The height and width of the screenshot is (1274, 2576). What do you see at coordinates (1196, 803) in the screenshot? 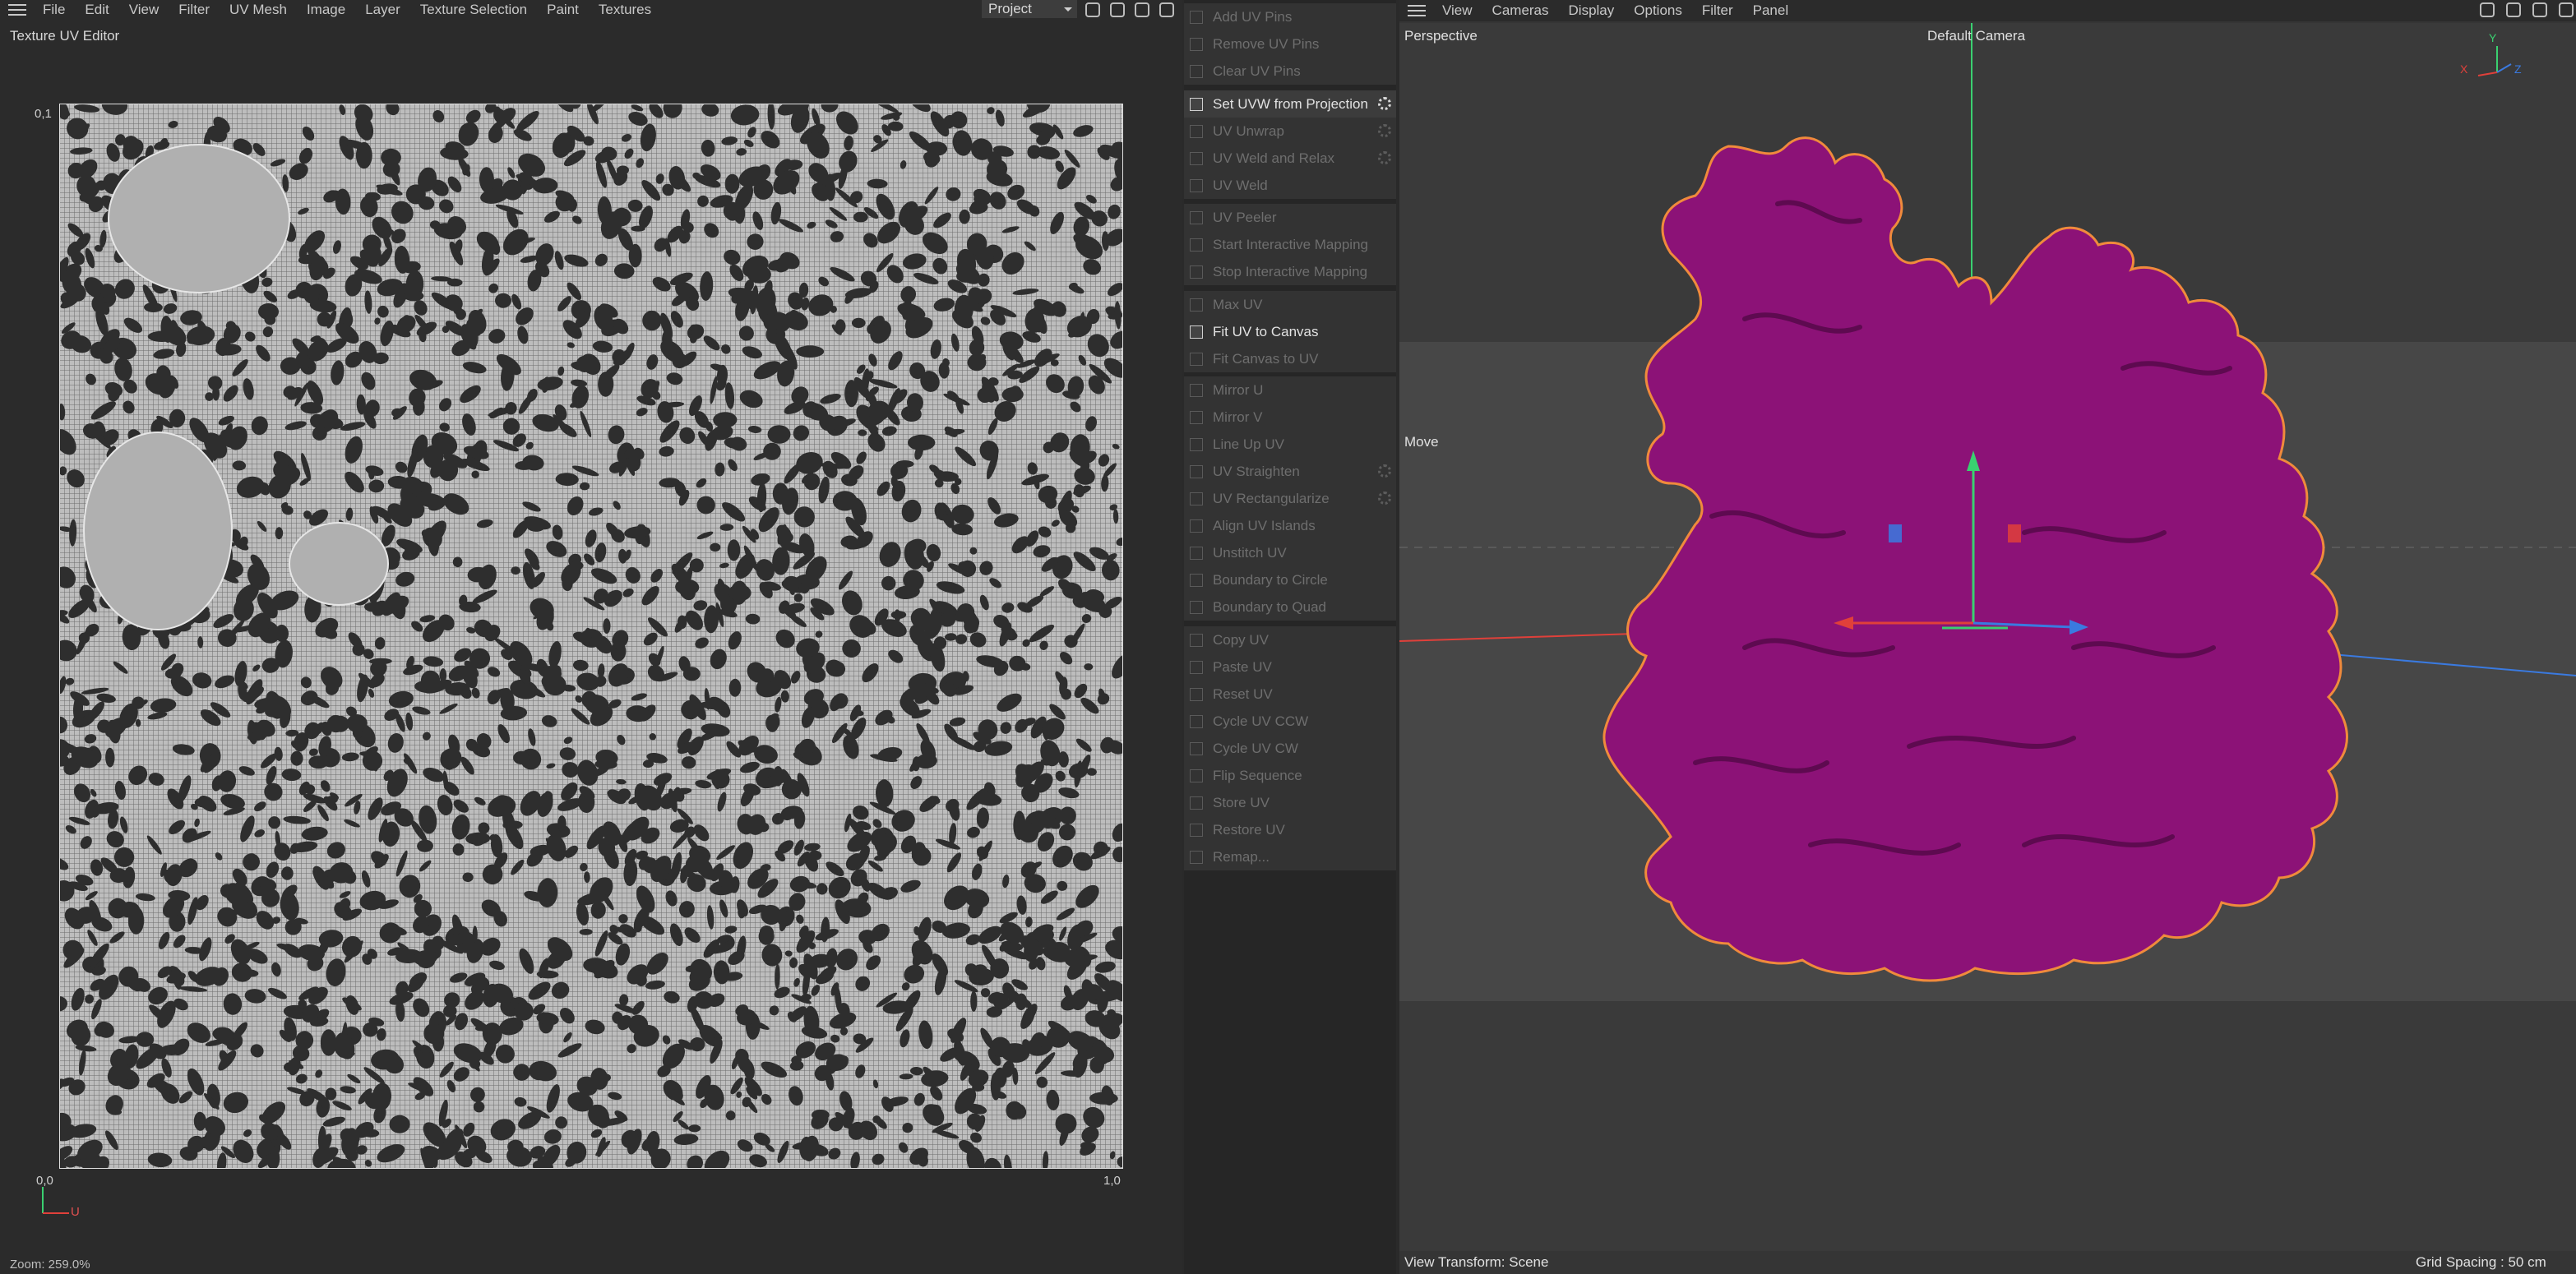
I see `command-store-uv-icon` at bounding box center [1196, 803].